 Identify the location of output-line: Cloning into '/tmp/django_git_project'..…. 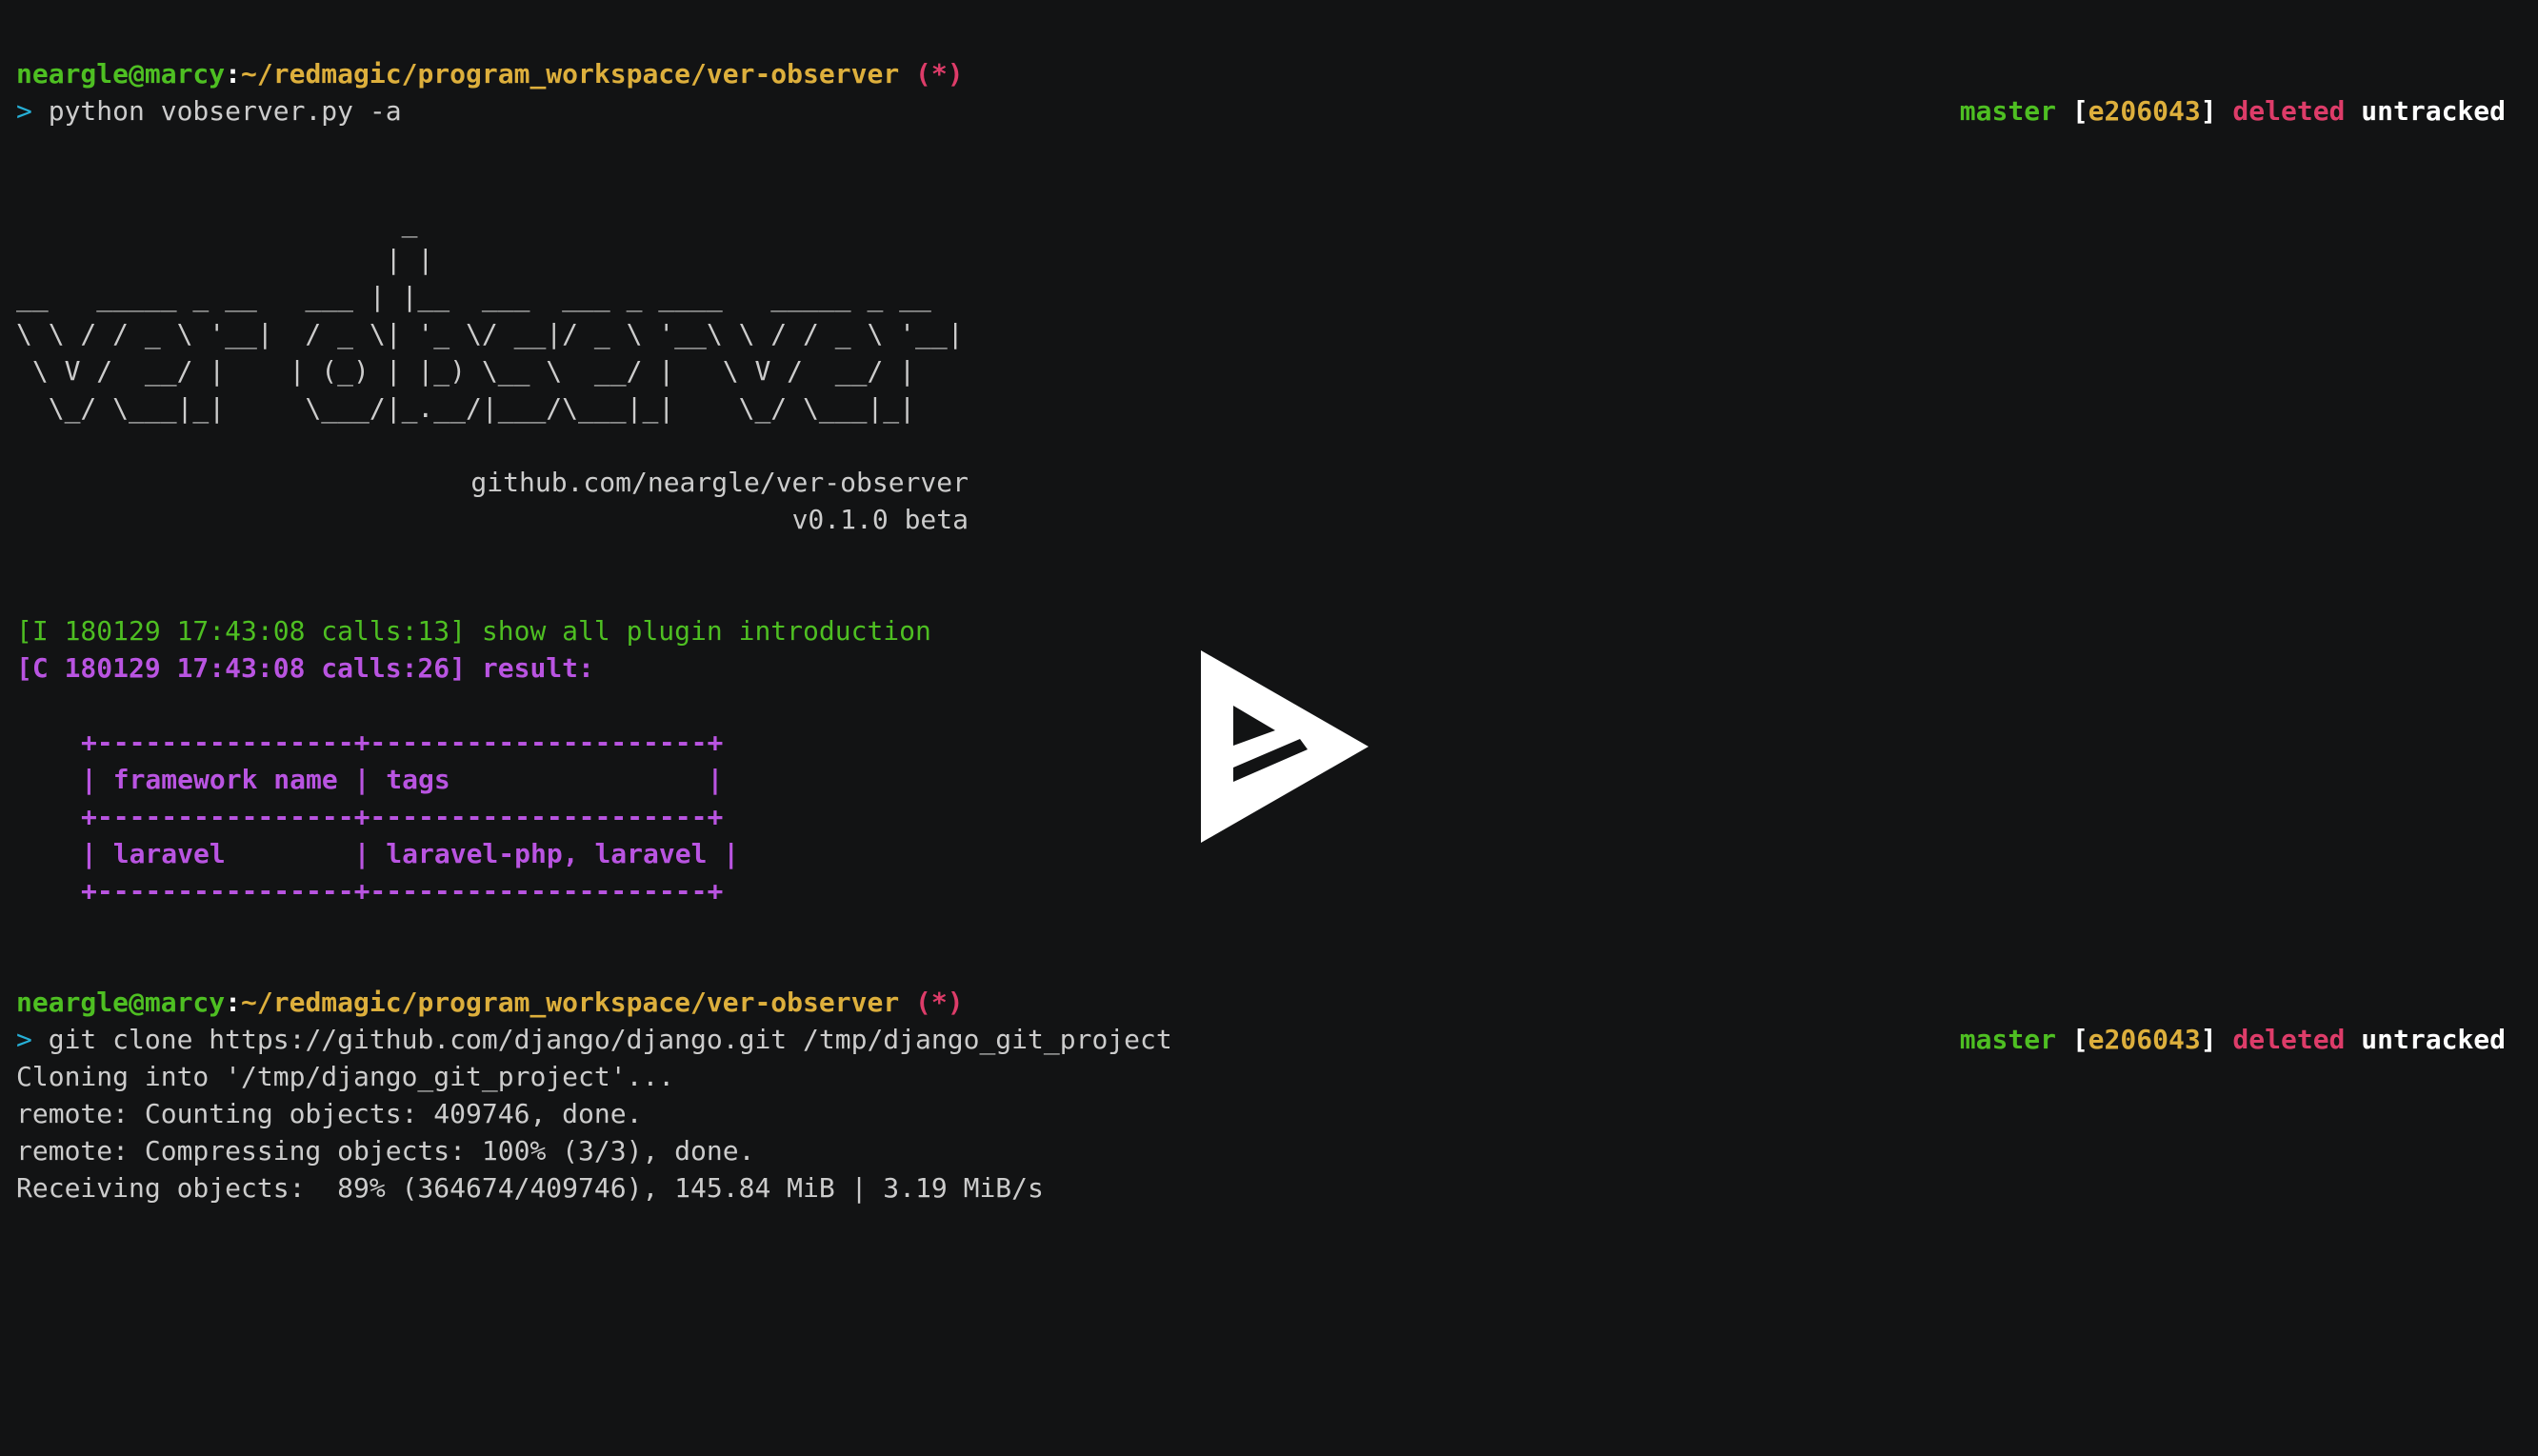
(345, 1076).